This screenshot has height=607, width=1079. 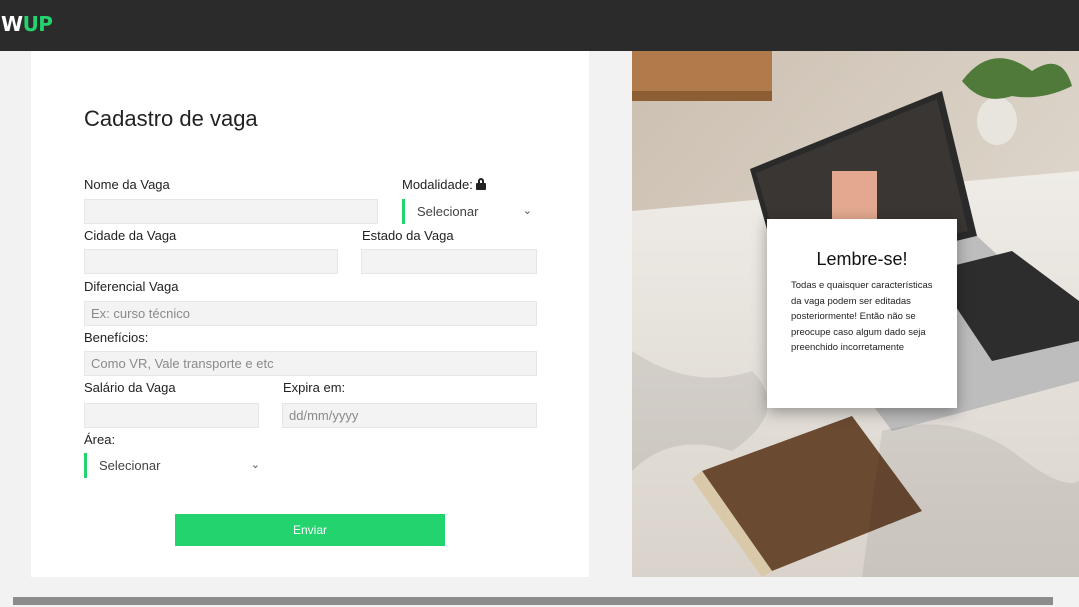 What do you see at coordinates (449, 261) in the screenshot?
I see `estado-vaga-input` at bounding box center [449, 261].